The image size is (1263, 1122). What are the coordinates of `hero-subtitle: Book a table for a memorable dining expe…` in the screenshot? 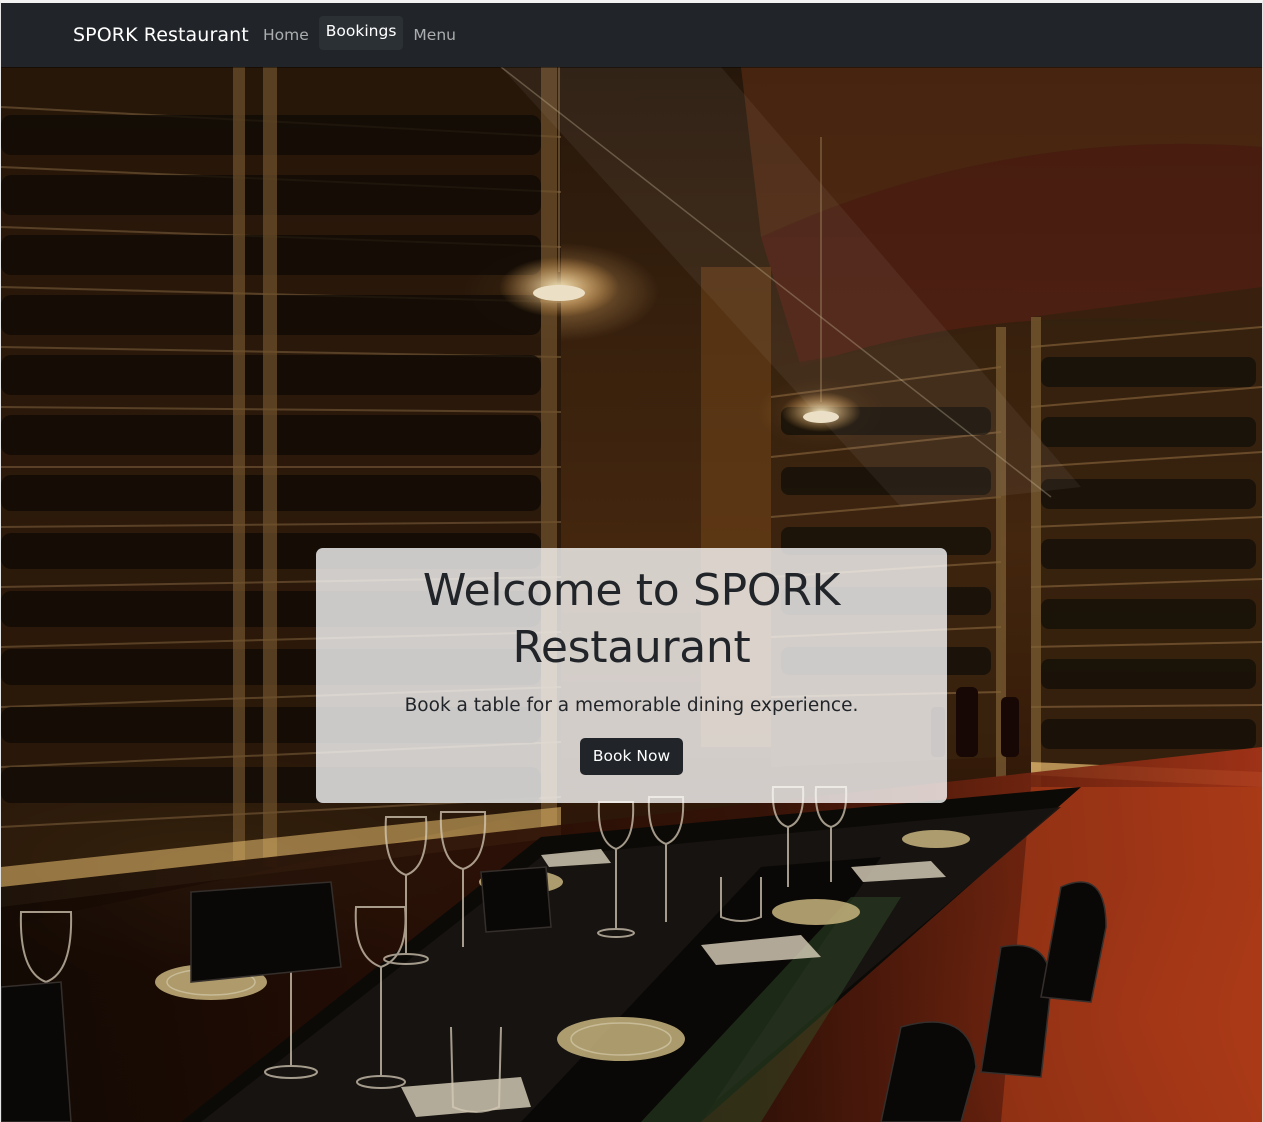 It's located at (631, 705).